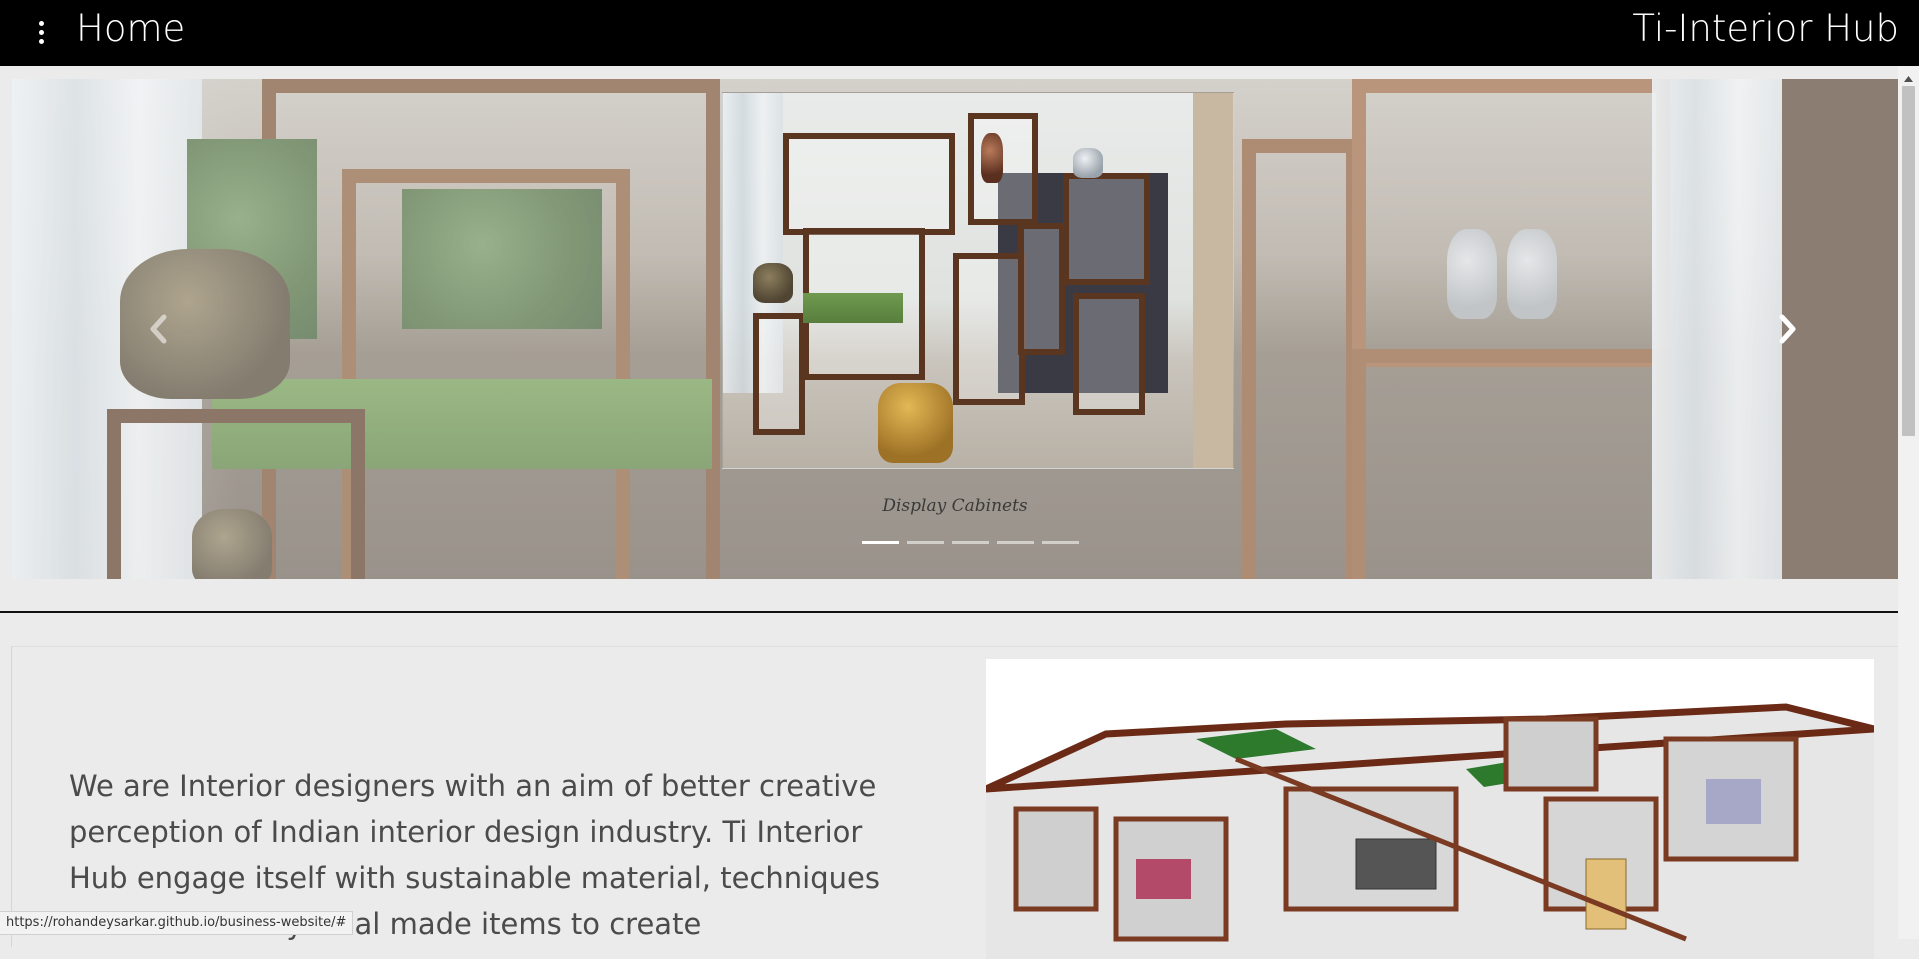 The height and width of the screenshot is (959, 1919). Describe the element at coordinates (955, 506) in the screenshot. I see `slide-caption: Display Cabinets` at that location.